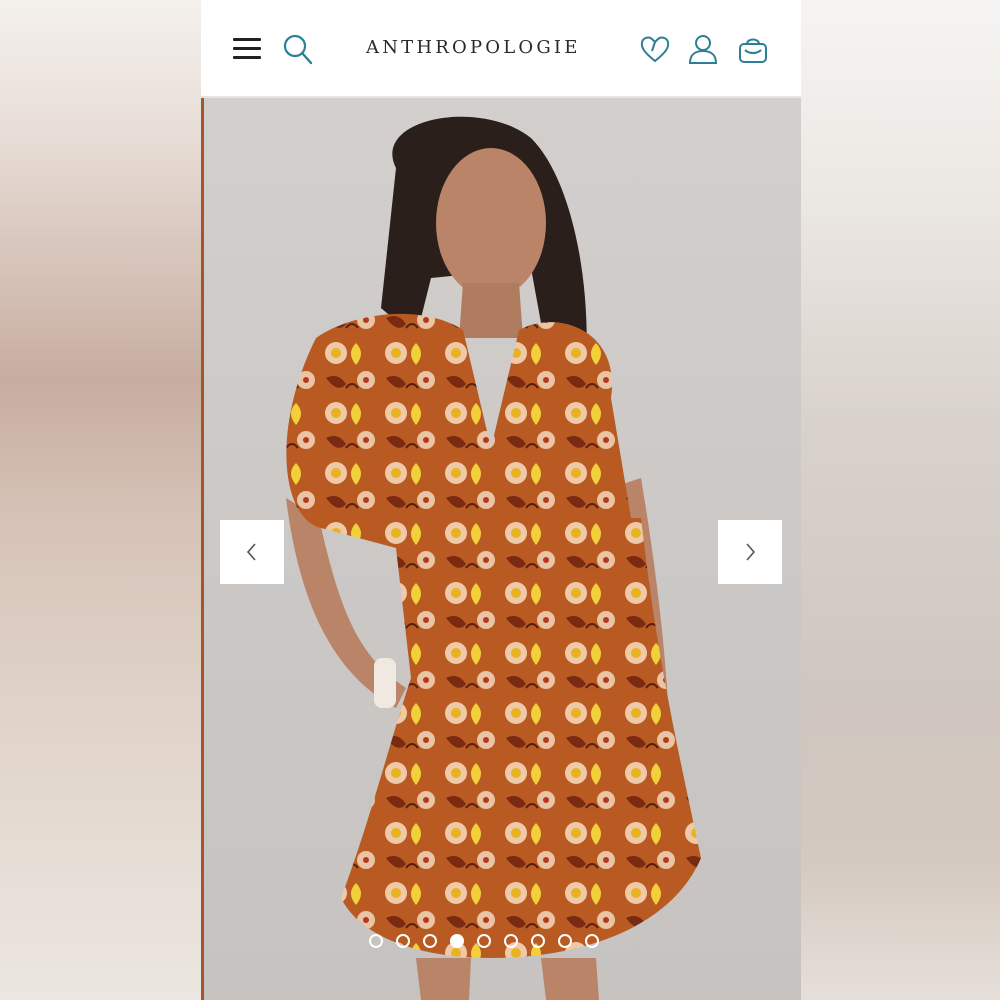 This screenshot has height=1000, width=1000. I want to click on chevron-left-icon, so click(251, 552).